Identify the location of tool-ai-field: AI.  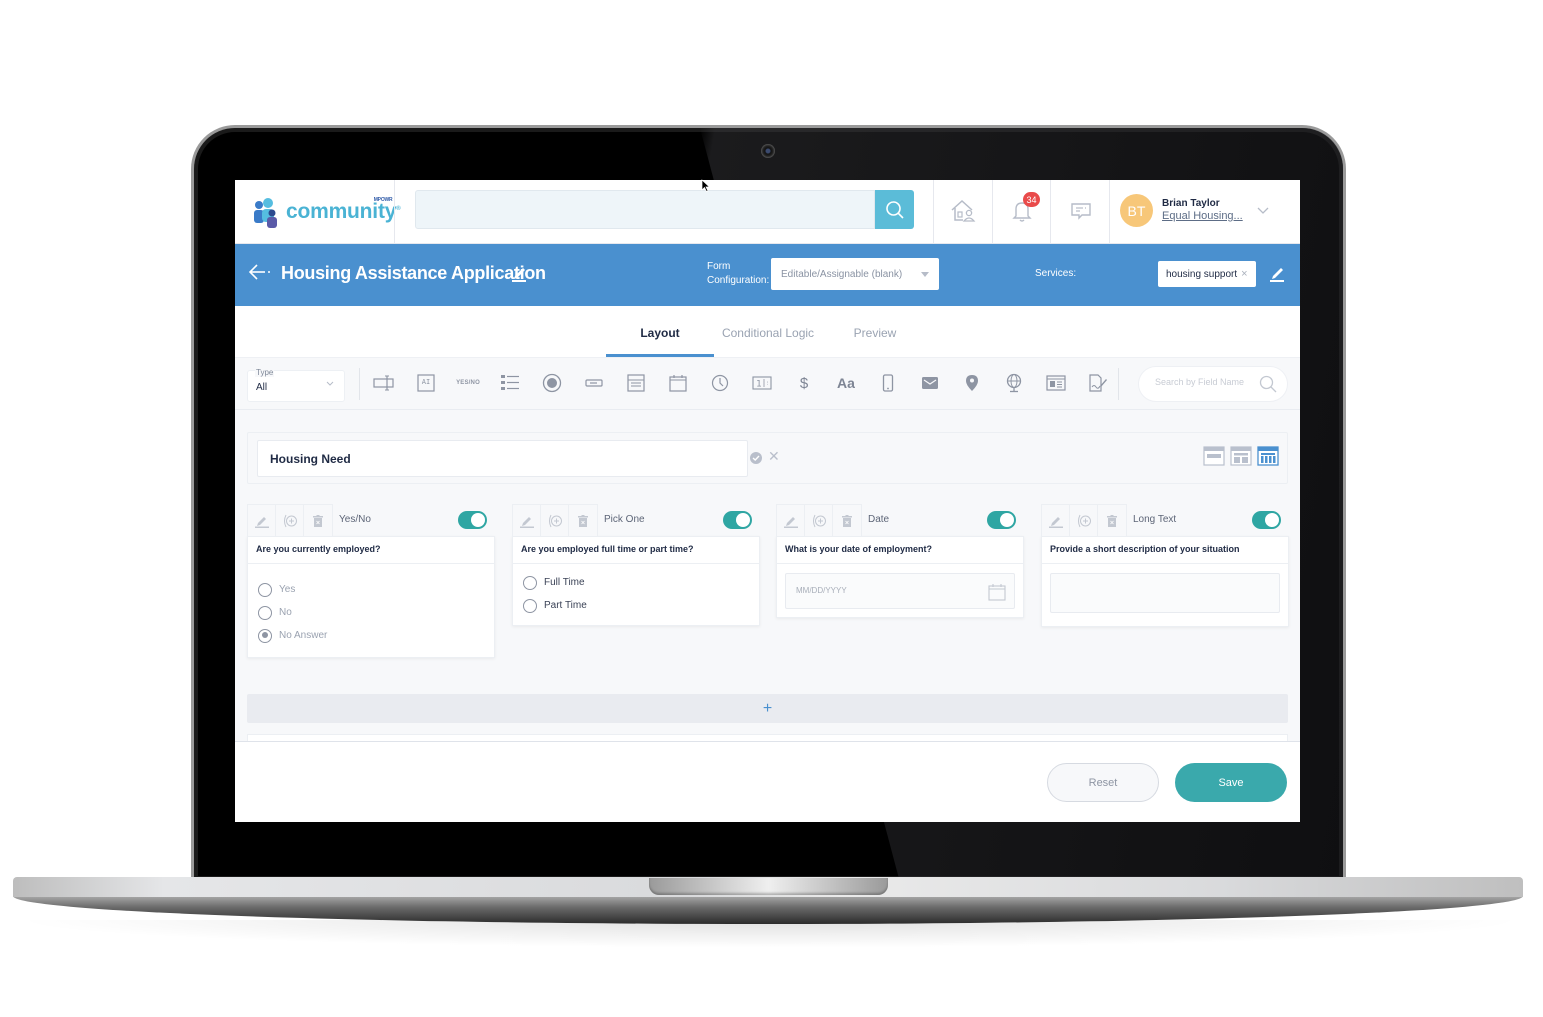
(426, 383).